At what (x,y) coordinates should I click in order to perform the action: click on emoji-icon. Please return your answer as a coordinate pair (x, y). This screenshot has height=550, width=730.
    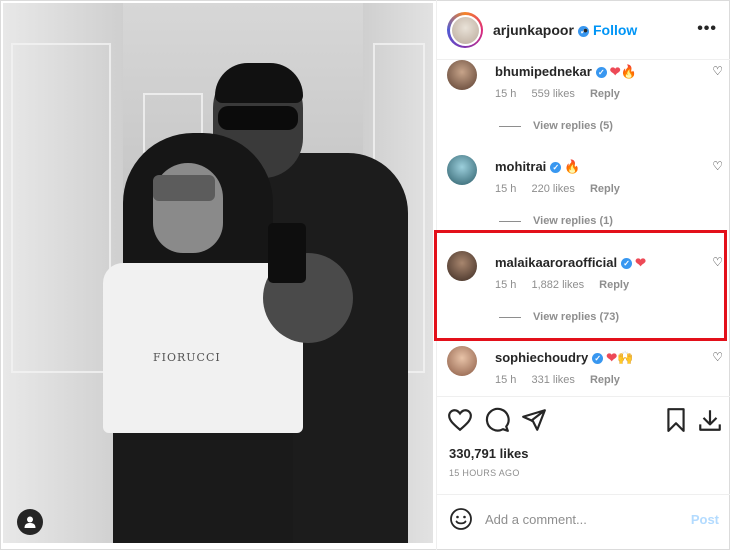
    Looking at the image, I should click on (461, 519).